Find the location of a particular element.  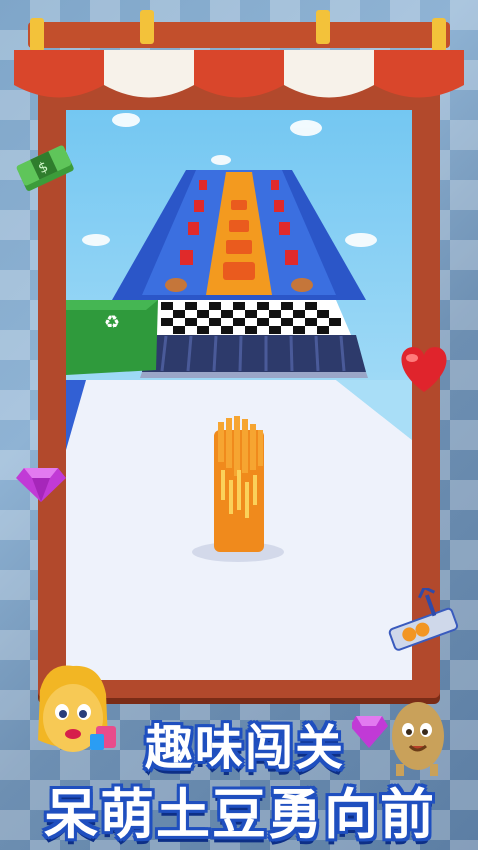

cash-stack-icon: $ is located at coordinates (45, 168).